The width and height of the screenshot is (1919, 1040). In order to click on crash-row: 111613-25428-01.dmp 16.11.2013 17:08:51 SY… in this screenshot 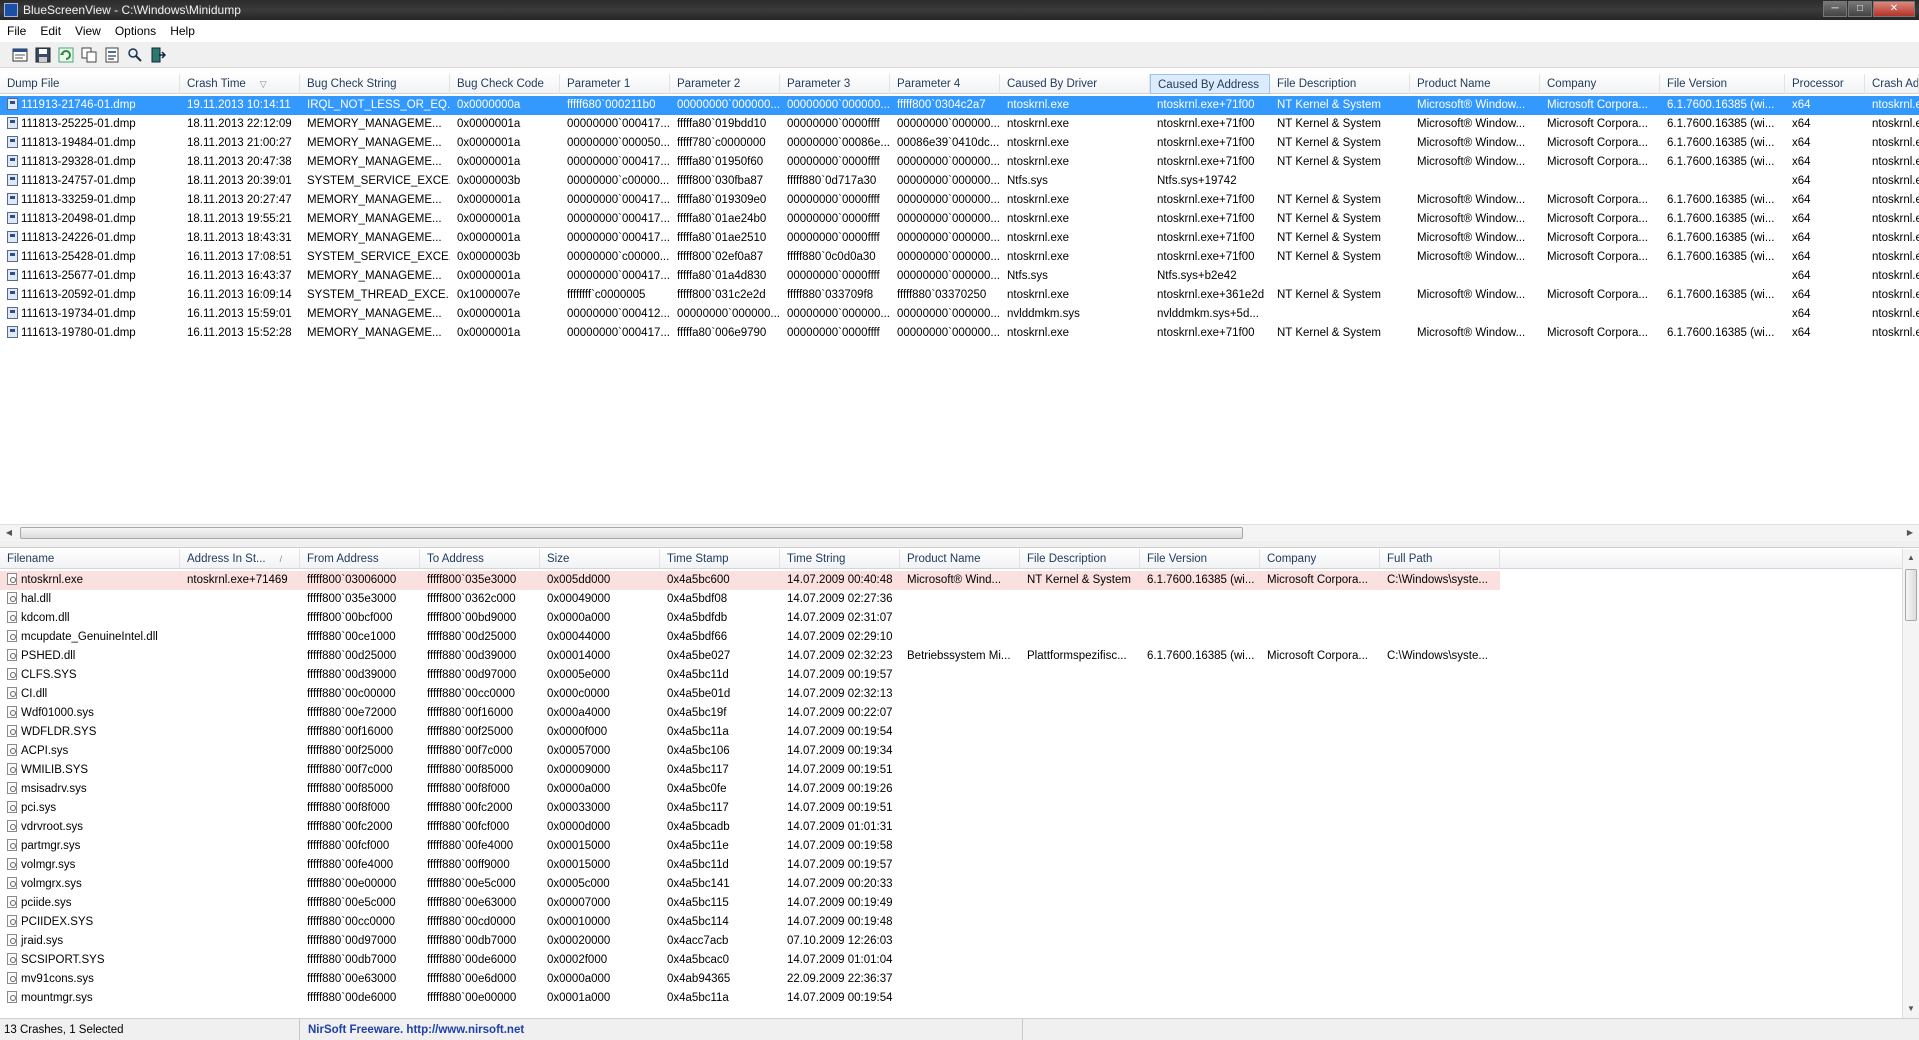, I will do `click(959, 257)`.